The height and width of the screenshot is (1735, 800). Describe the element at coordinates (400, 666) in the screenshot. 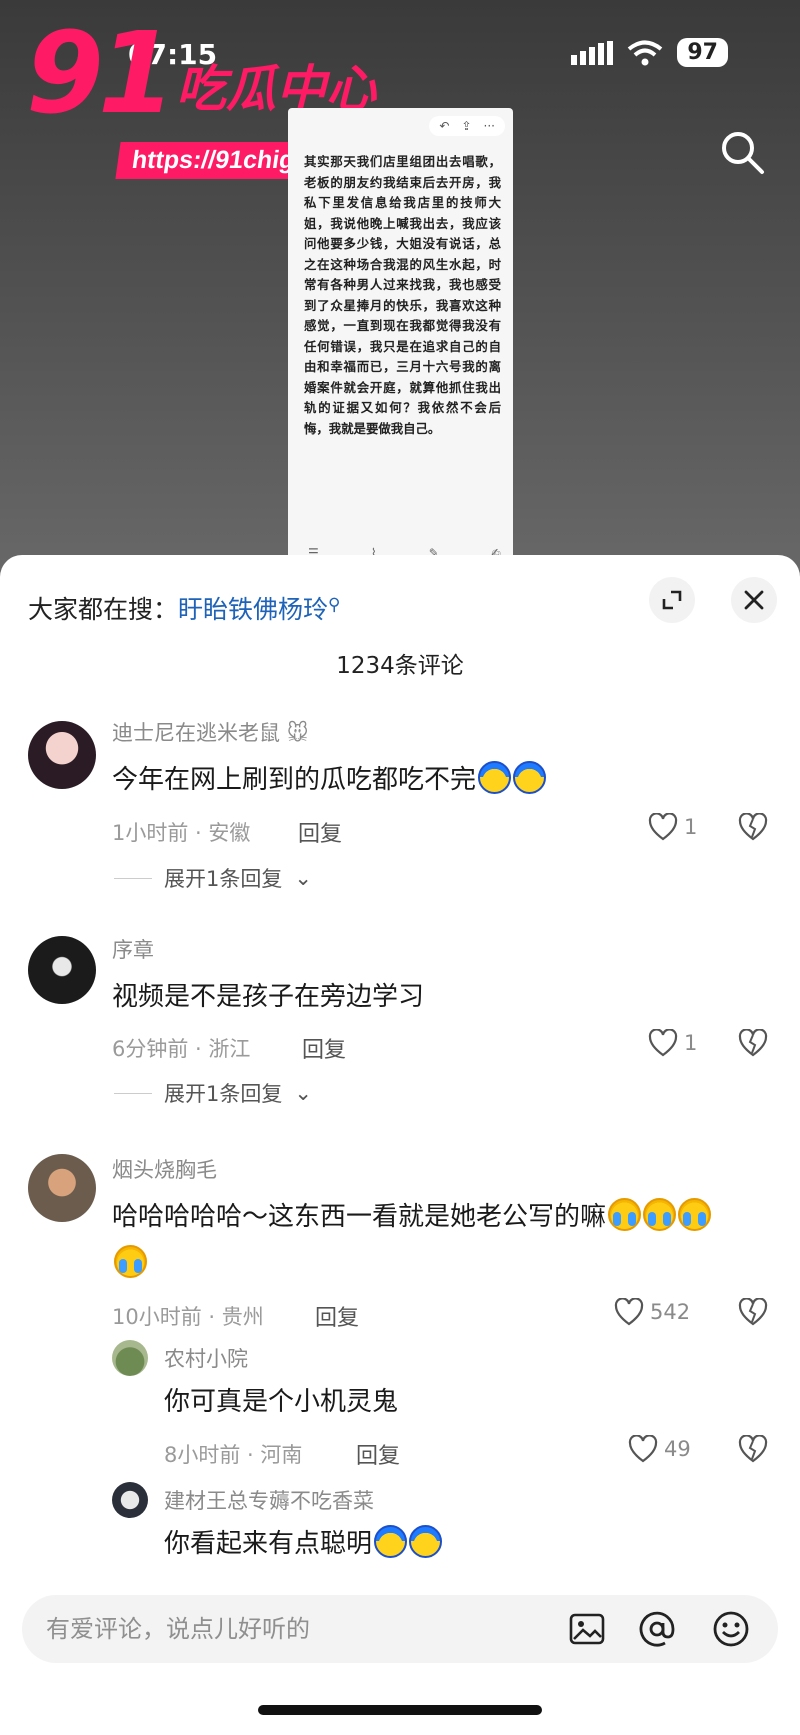

I see `comment-count: 1234条评论` at that location.